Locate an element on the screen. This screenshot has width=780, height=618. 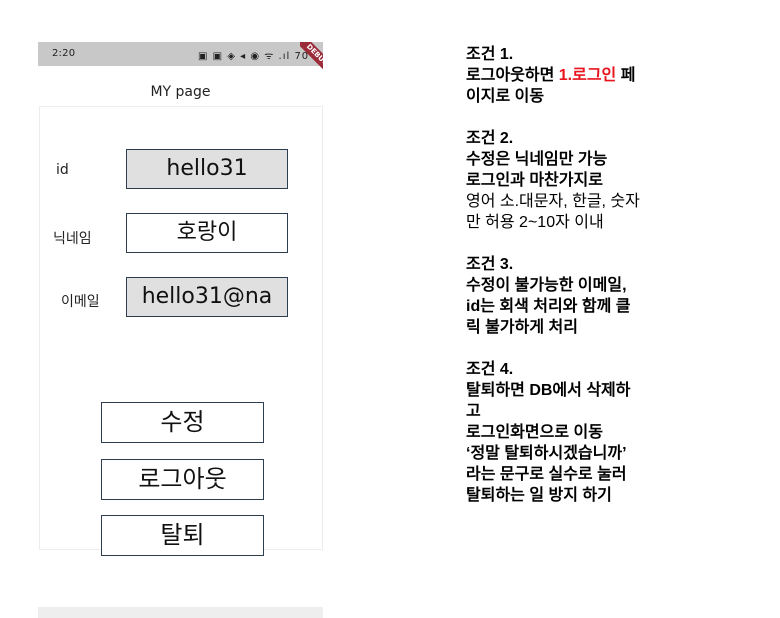
condition-2-line-1: 수정은 닉네임만 가능 is located at coordinates (537, 159).